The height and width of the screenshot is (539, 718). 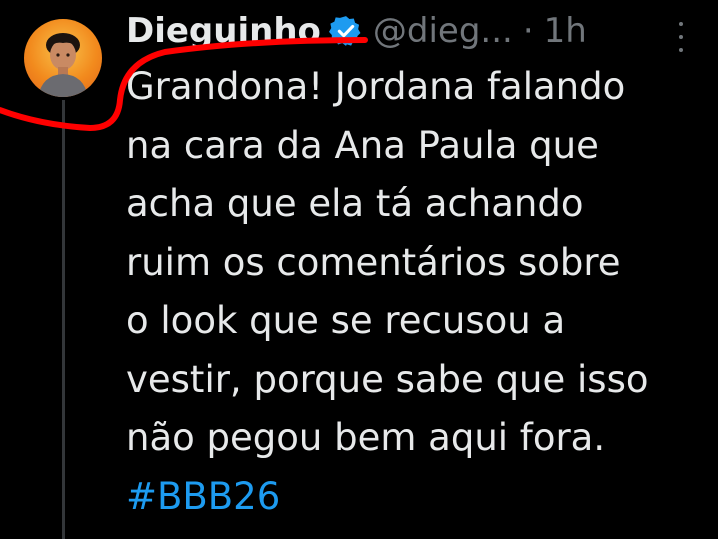 What do you see at coordinates (376, 86) in the screenshot?
I see `tweet-line: Grandona! Jordana falando` at bounding box center [376, 86].